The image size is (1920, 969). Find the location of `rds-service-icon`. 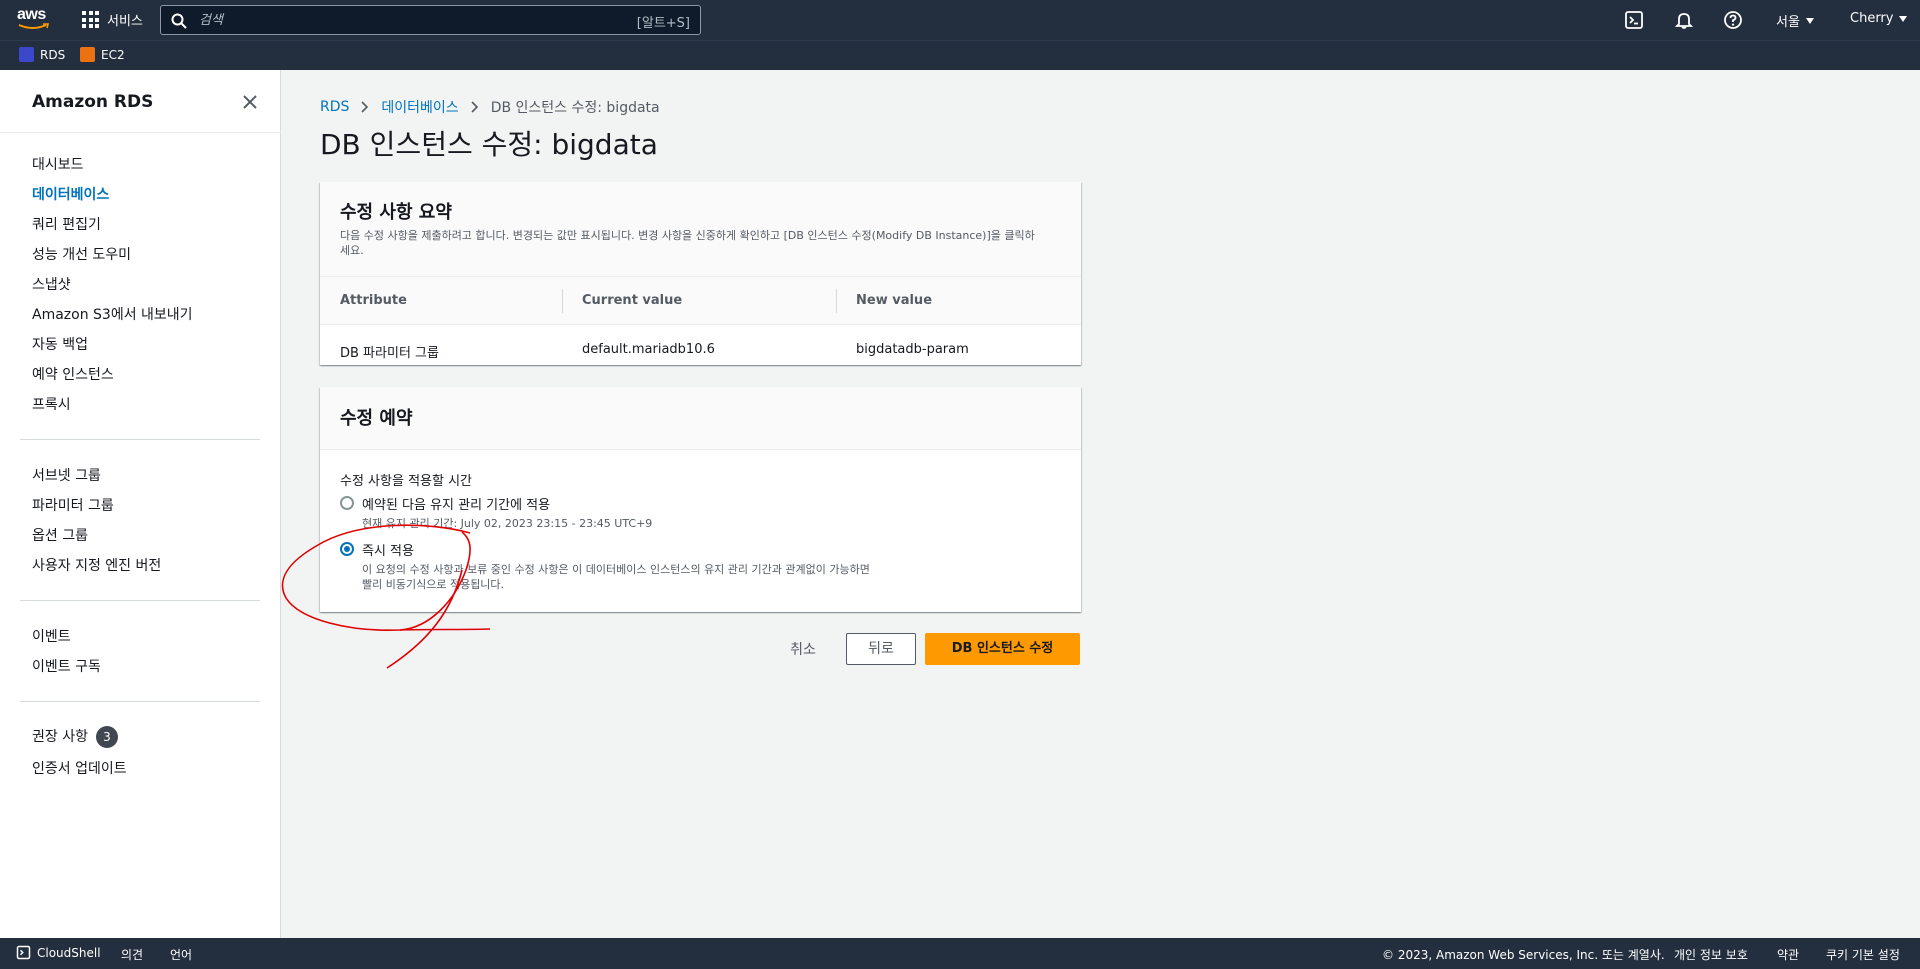

rds-service-icon is located at coordinates (26, 54).